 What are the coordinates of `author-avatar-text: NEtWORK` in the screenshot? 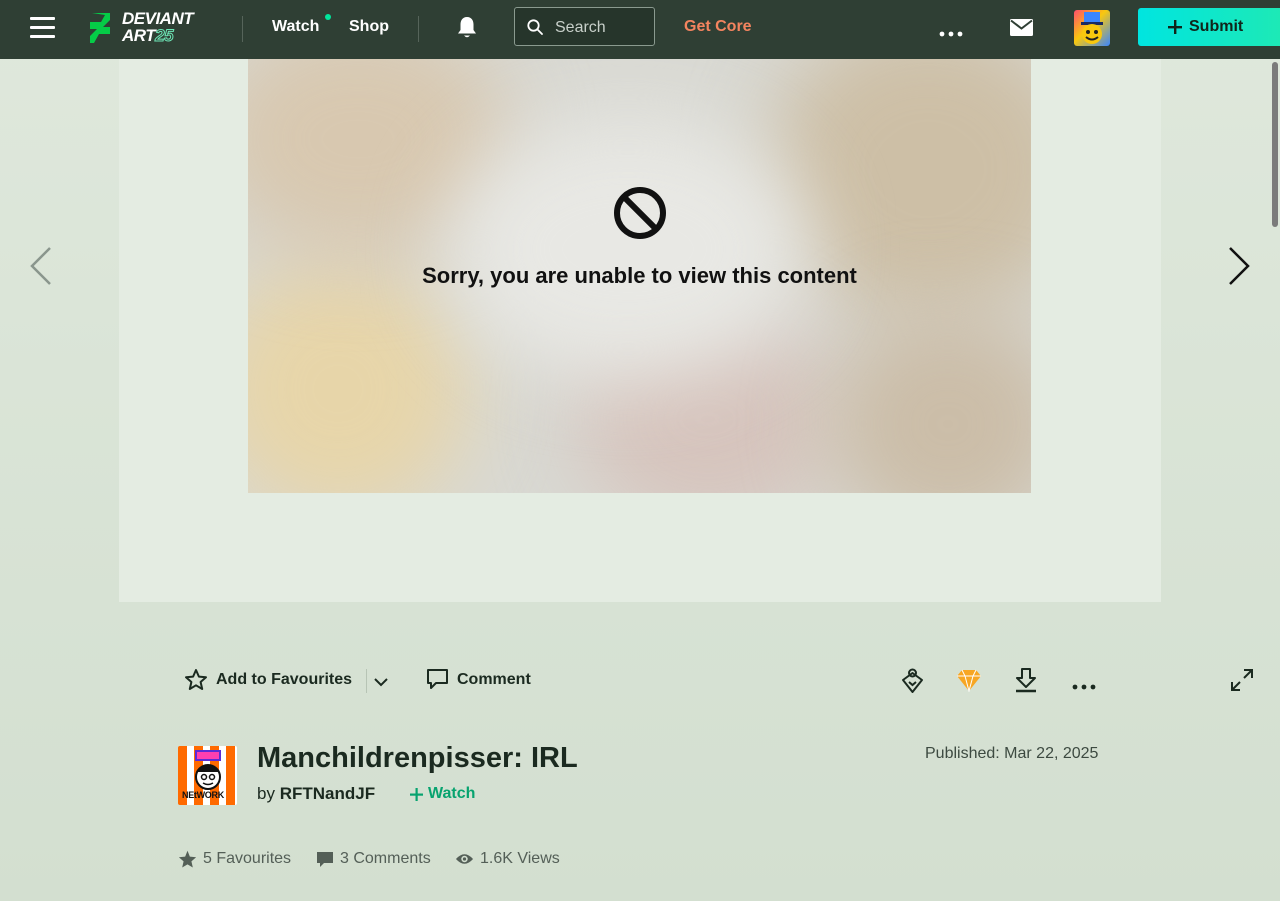 It's located at (203, 795).